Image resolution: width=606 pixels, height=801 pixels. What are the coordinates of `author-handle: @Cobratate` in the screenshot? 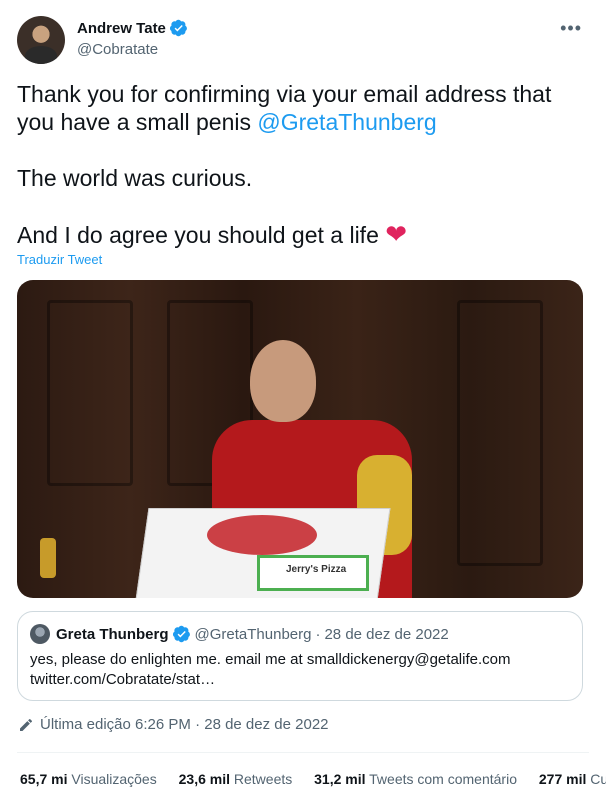 It's located at (117, 49).